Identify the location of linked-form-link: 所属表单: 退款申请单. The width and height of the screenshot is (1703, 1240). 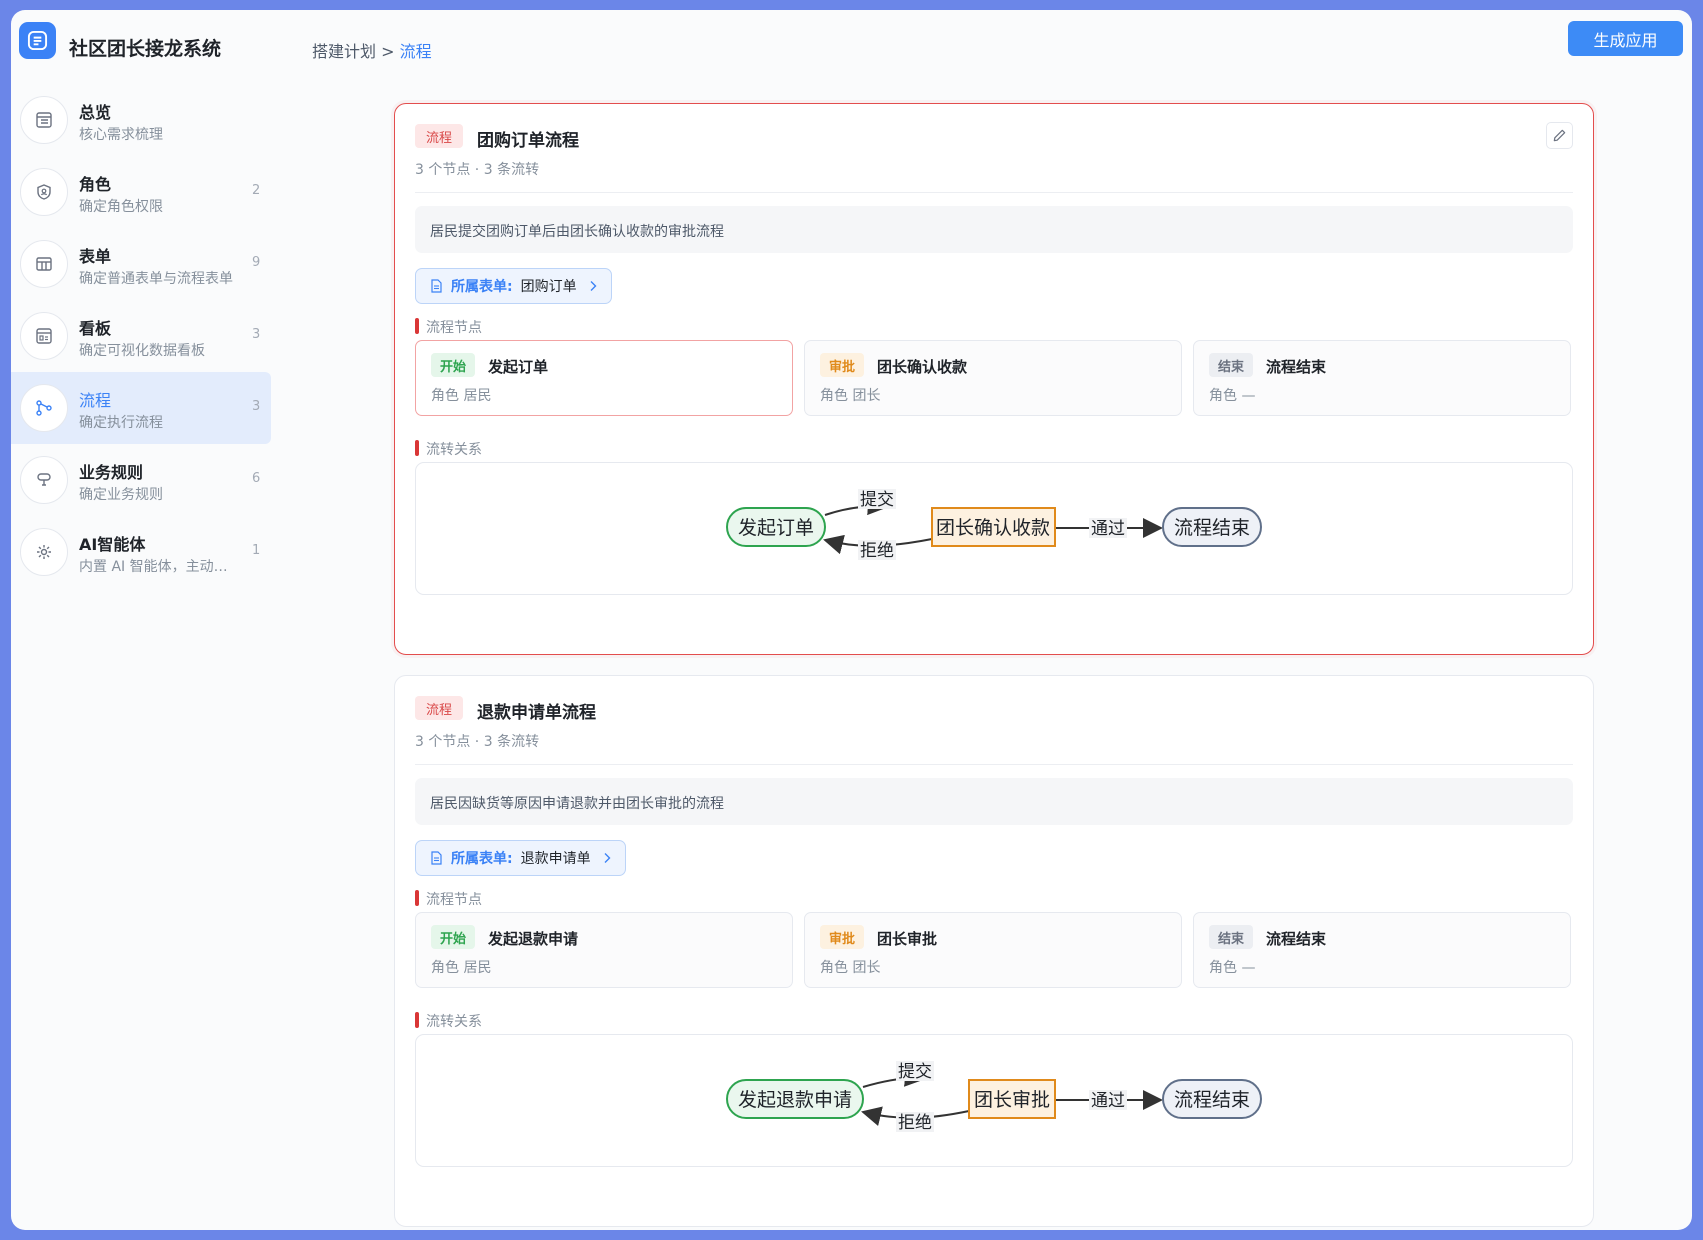
(520, 858).